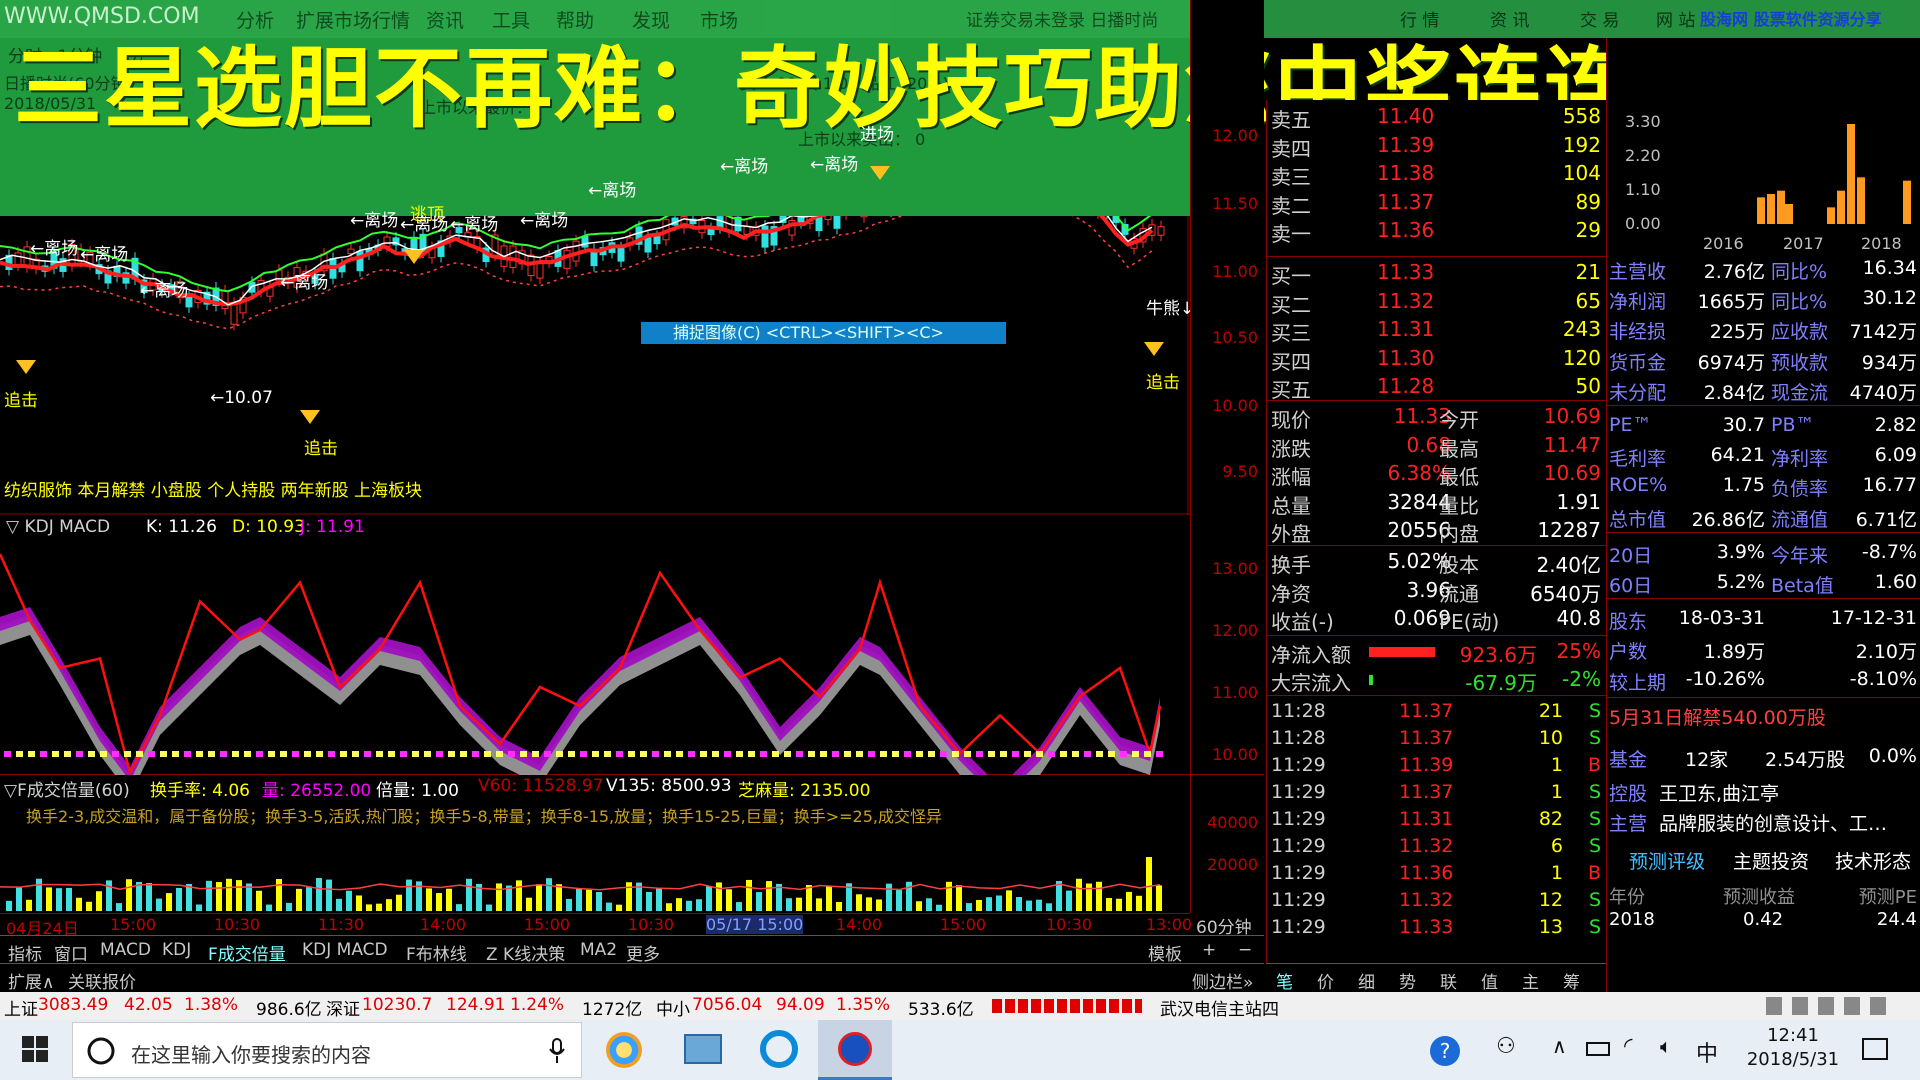 This screenshot has height=1080, width=1920. What do you see at coordinates (1707, 1052) in the screenshot?
I see `ime-indicator: 中` at bounding box center [1707, 1052].